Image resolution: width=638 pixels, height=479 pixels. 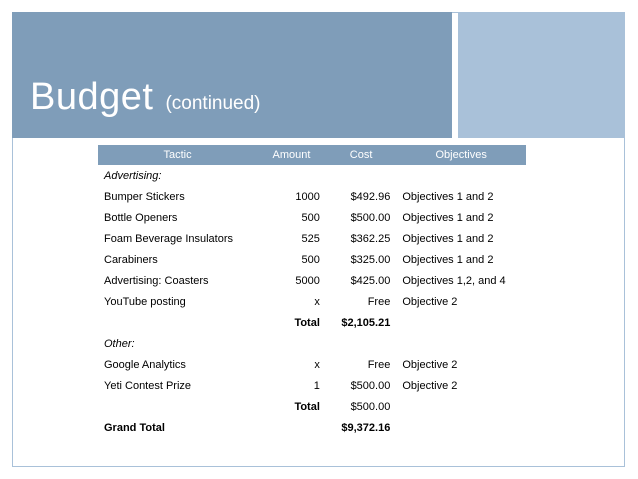 What do you see at coordinates (312, 385) in the screenshot?
I see `table-row: Yeti Contest Prize 1 $500.00 Objective 2` at bounding box center [312, 385].